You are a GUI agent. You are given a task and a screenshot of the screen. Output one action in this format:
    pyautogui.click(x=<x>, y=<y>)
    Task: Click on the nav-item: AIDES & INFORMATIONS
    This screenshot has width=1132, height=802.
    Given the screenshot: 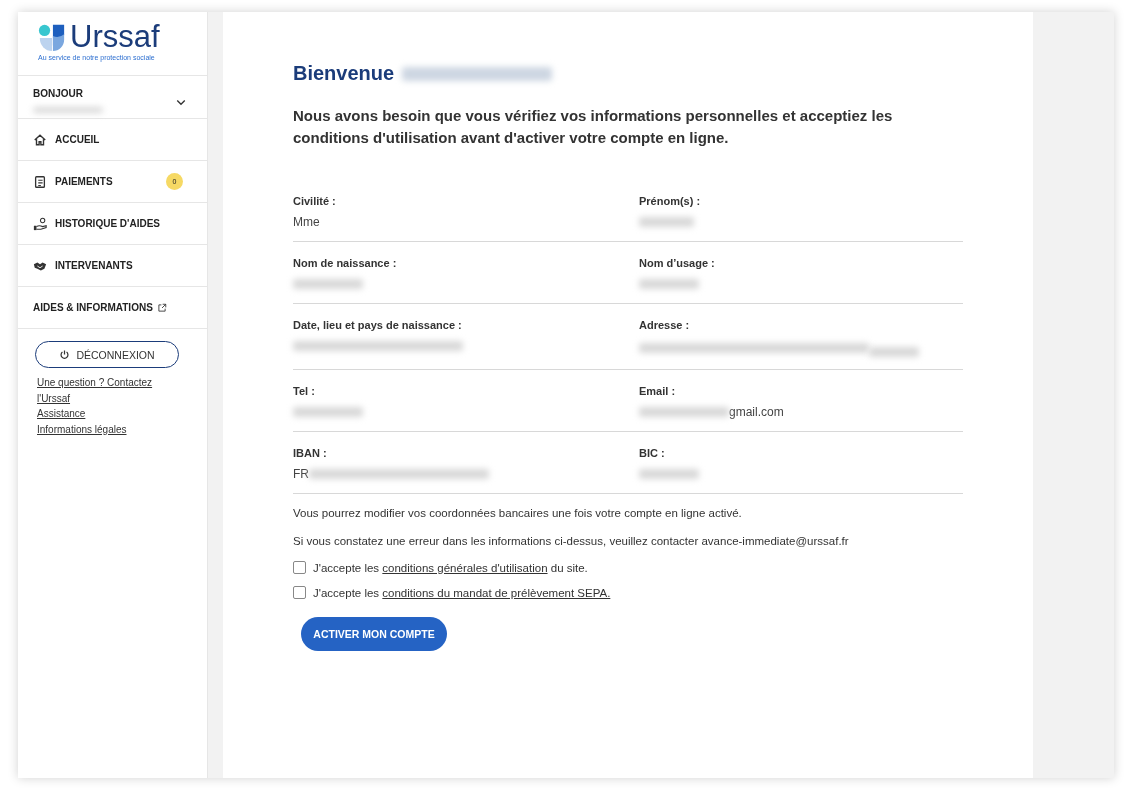 What is the action you would take?
    pyautogui.click(x=112, y=308)
    